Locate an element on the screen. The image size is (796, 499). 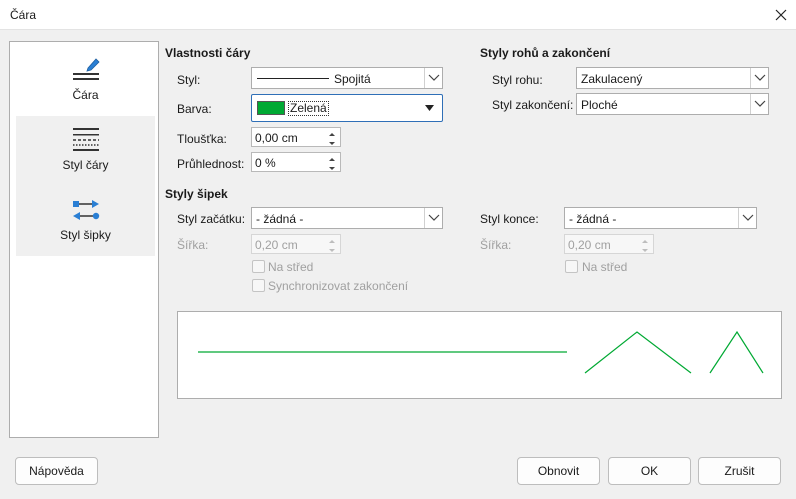
start-width-spinner: 0,20 cm is located at coordinates (296, 244).